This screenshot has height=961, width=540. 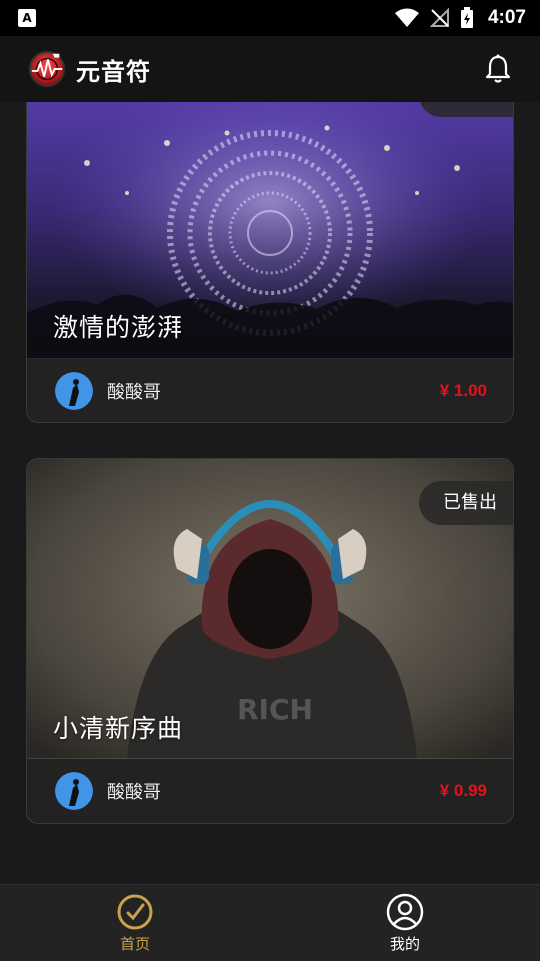 I want to click on battery-charging-icon, so click(x=466, y=17).